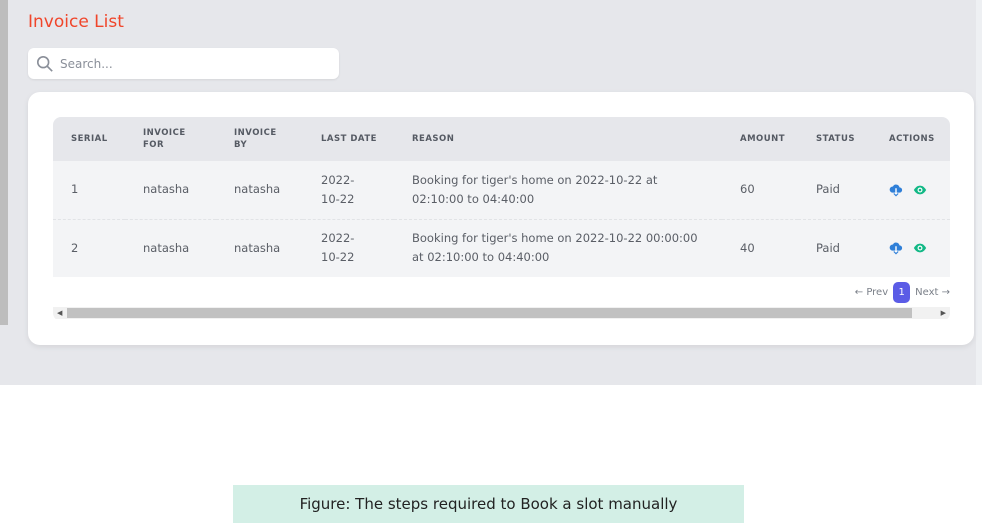  I want to click on scroll-left-arrow: ◀, so click(59, 313).